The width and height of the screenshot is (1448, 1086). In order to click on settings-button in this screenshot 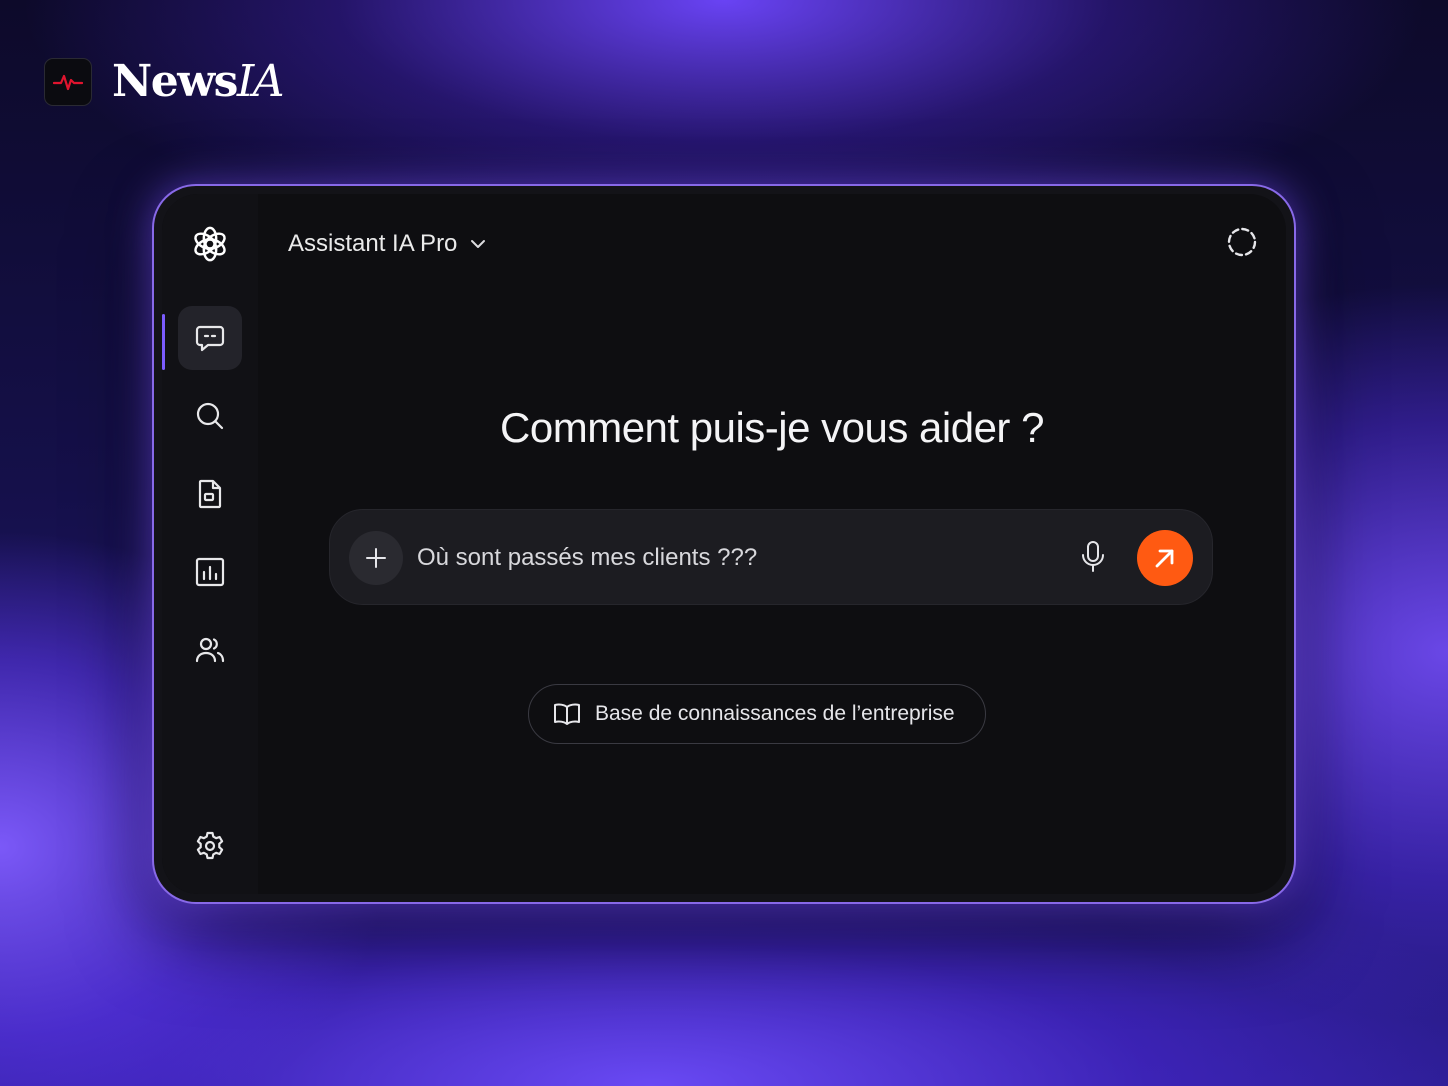, I will do `click(210, 846)`.